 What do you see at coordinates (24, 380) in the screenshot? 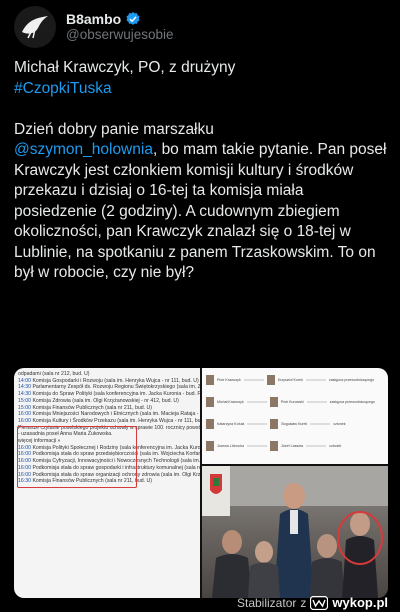
I see `schedule-time: 14:00` at bounding box center [24, 380].